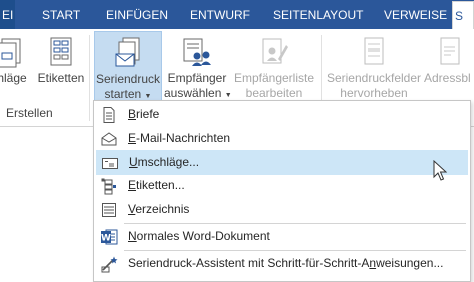  What do you see at coordinates (282, 236) in the screenshot?
I see `menu-item-normales-word-dokument: W Normales Word-Dokument` at bounding box center [282, 236].